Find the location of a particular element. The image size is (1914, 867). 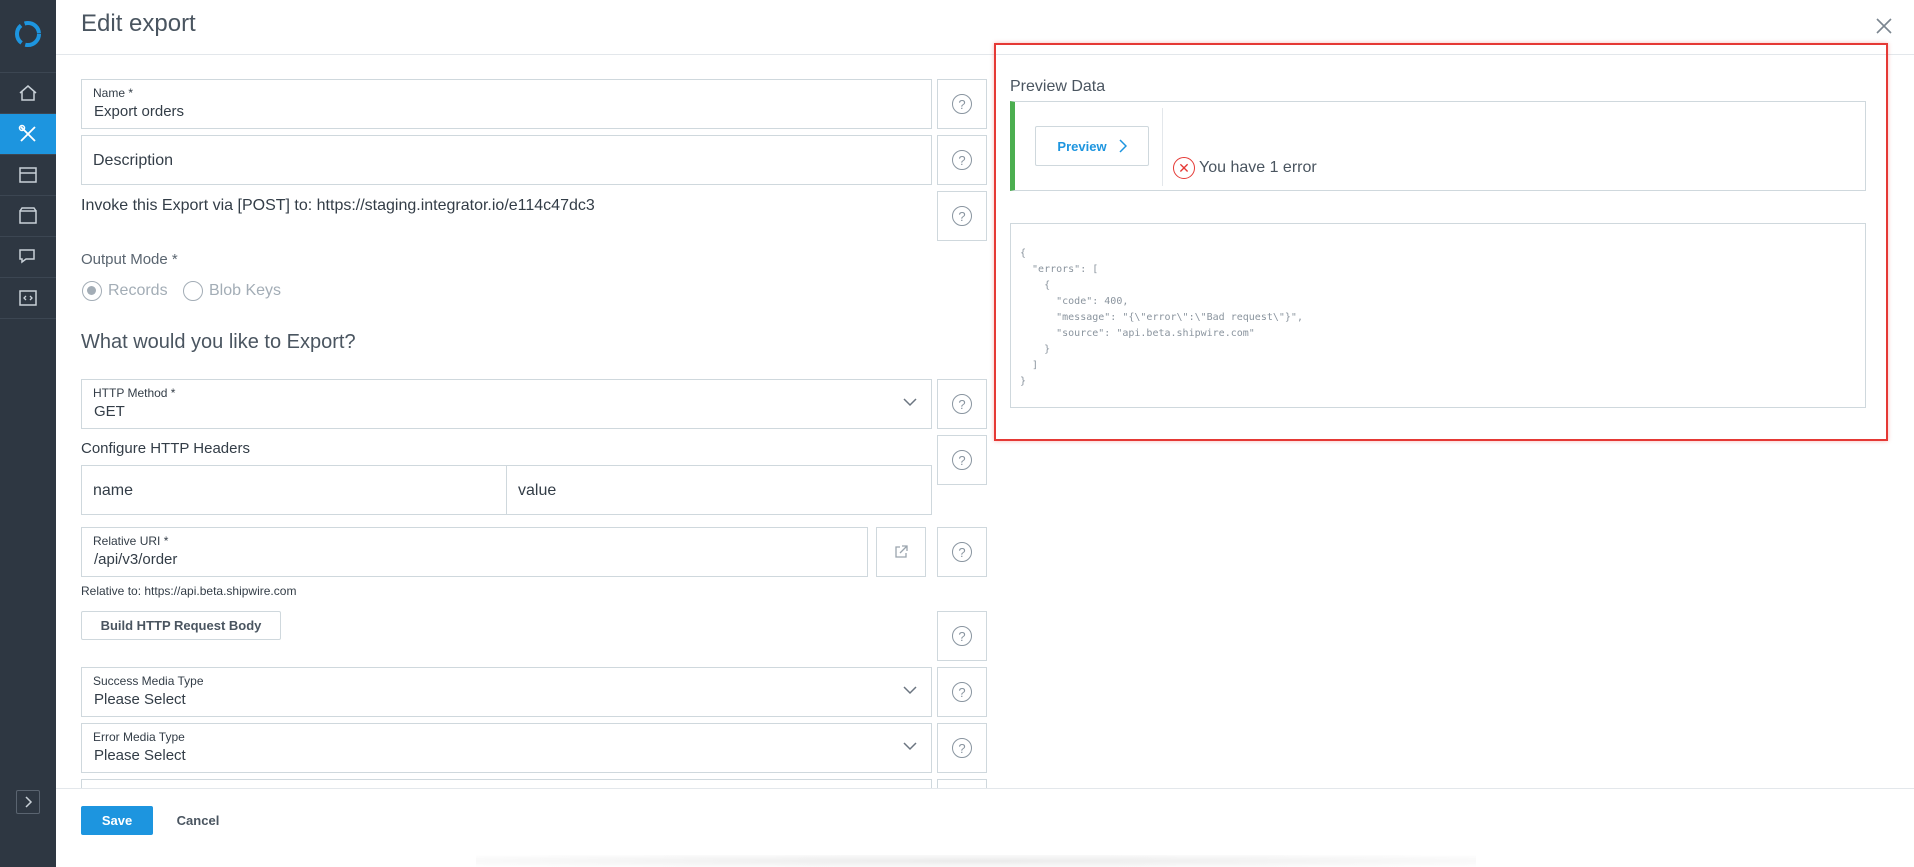

sidebar-divider is located at coordinates (28, 318).